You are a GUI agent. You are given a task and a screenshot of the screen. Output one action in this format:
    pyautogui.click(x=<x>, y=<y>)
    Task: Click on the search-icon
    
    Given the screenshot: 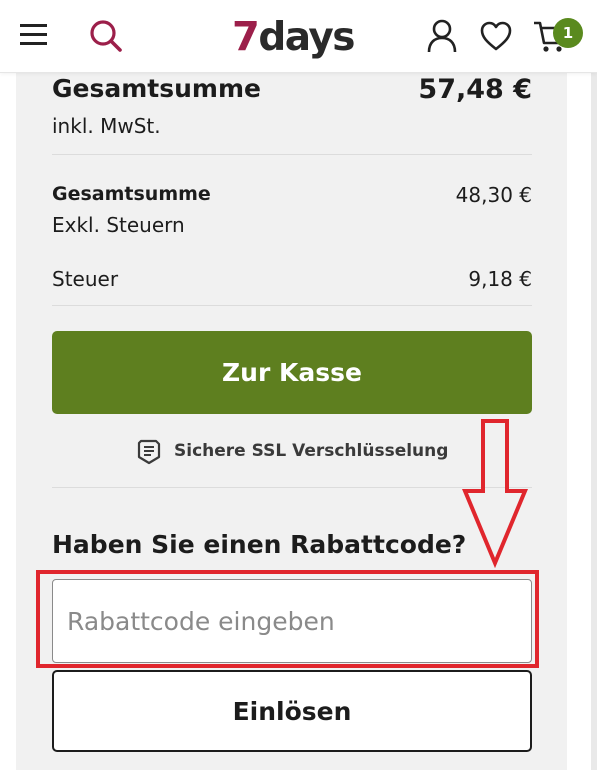 What is the action you would take?
    pyautogui.click(x=106, y=36)
    